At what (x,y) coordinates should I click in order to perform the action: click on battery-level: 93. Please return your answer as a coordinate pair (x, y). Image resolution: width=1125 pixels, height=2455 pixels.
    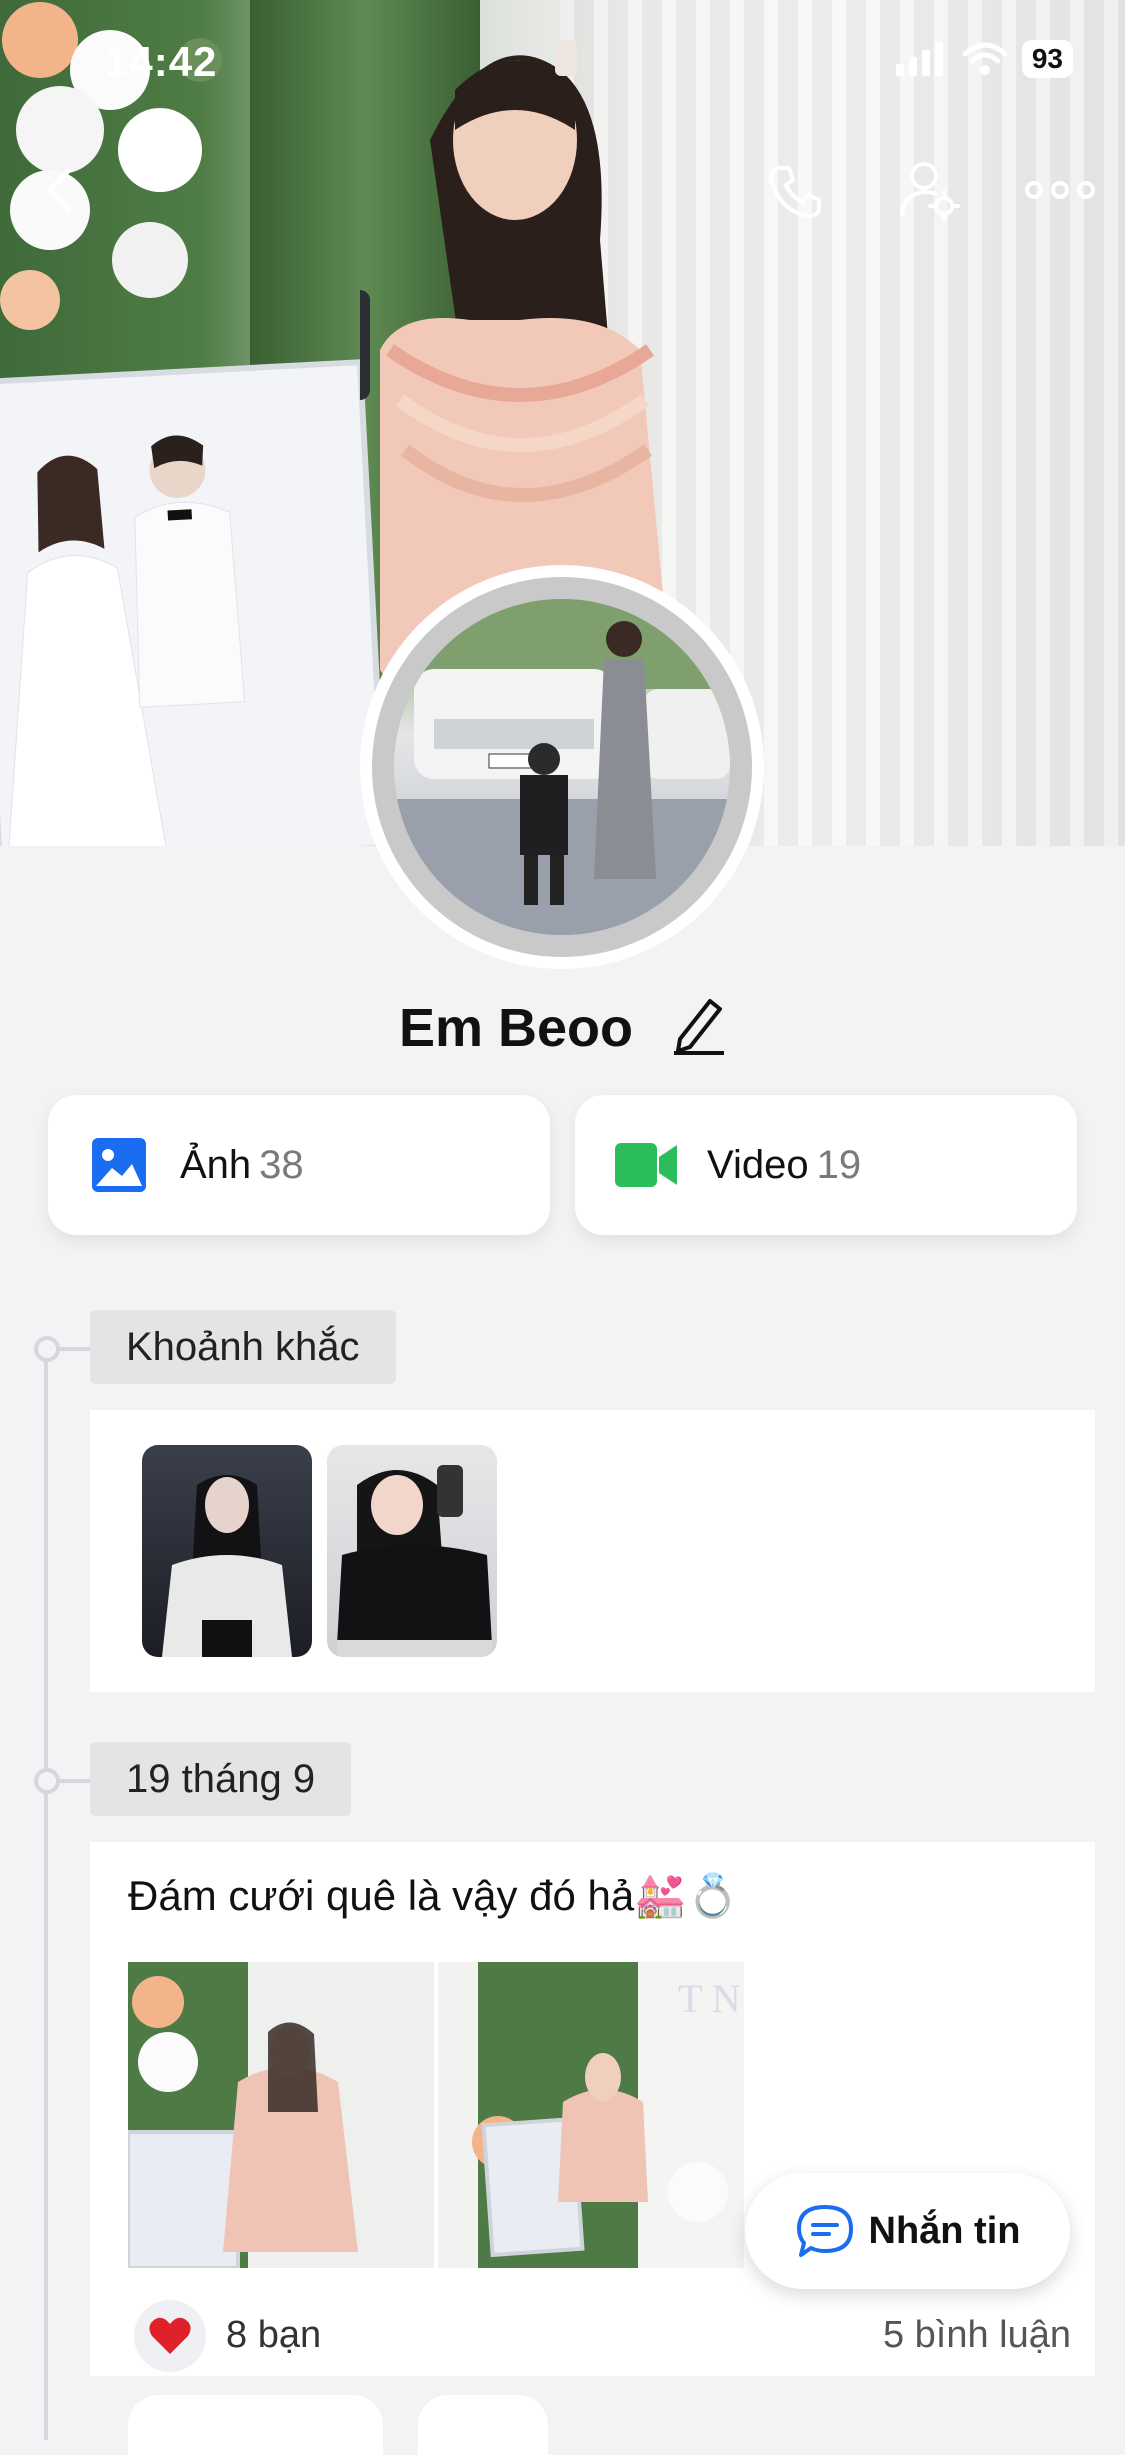
    Looking at the image, I should click on (1047, 59).